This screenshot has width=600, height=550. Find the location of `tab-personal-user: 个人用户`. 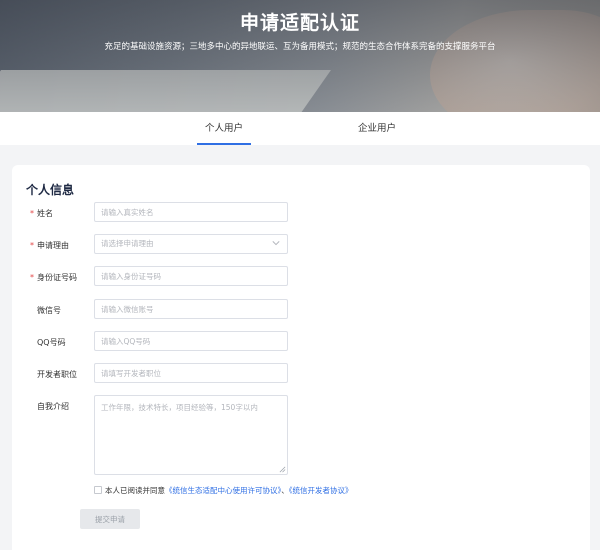

tab-personal-user: 个人用户 is located at coordinates (224, 128).